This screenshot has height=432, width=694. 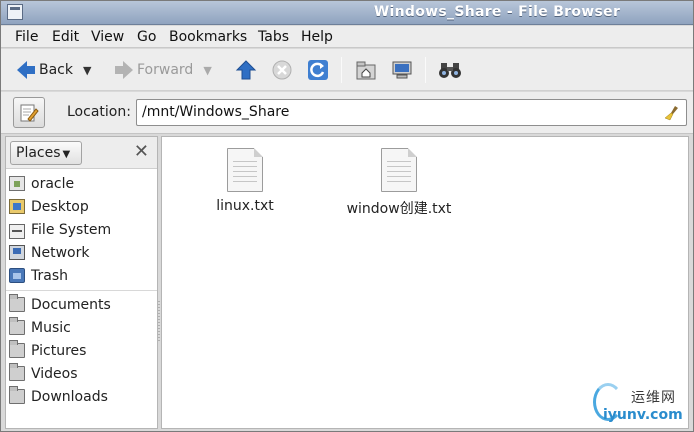 I want to click on watermark-logo: 运维网 iyunv.com, so click(x=641, y=406).